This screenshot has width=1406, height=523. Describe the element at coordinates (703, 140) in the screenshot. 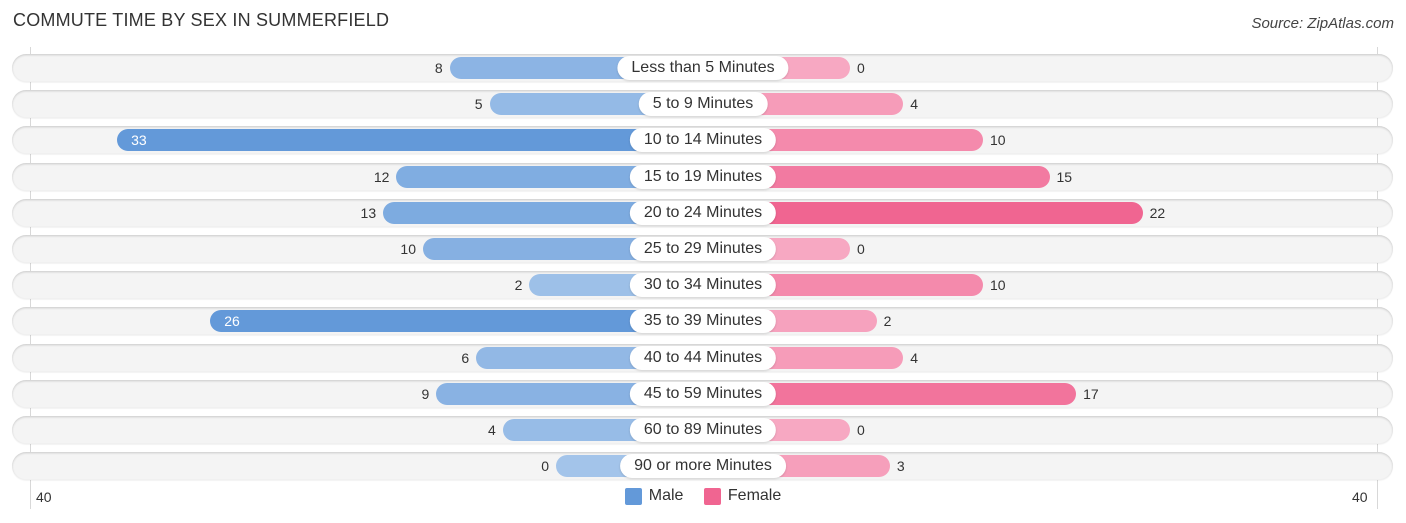

I see `category-label: 10 to 14 Minutes` at that location.